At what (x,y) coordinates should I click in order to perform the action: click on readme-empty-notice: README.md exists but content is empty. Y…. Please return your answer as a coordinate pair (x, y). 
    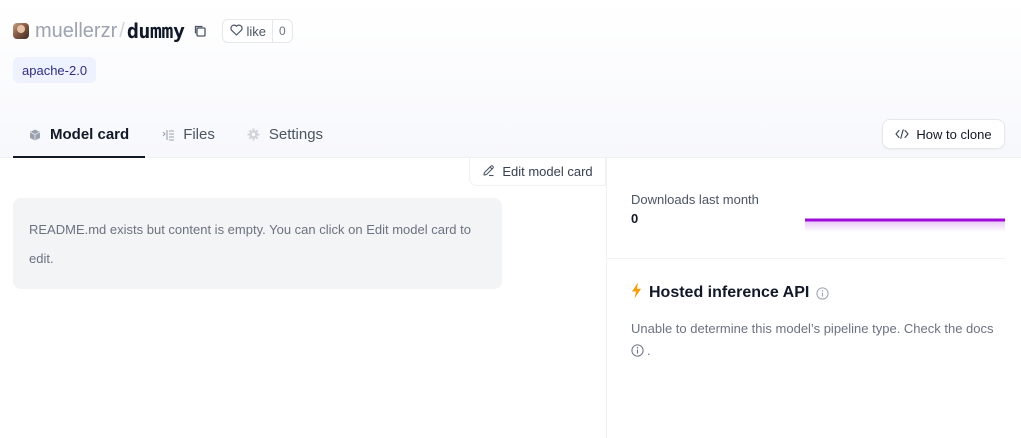
    Looking at the image, I should click on (257, 243).